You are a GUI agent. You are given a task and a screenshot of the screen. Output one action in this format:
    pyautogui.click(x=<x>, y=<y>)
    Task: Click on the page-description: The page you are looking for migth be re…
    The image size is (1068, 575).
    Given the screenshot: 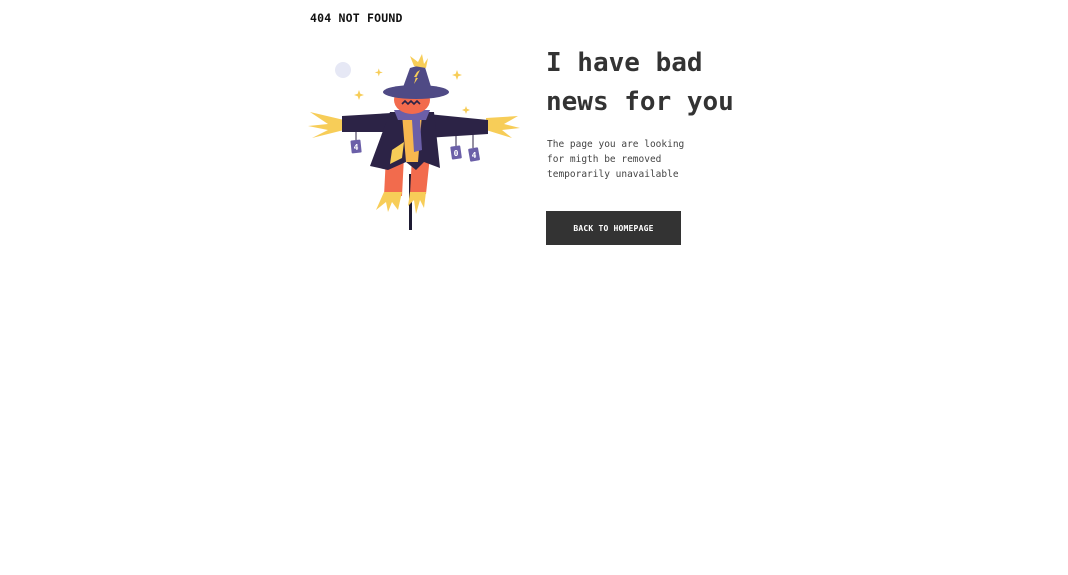 What is the action you would take?
    pyautogui.click(x=632, y=159)
    